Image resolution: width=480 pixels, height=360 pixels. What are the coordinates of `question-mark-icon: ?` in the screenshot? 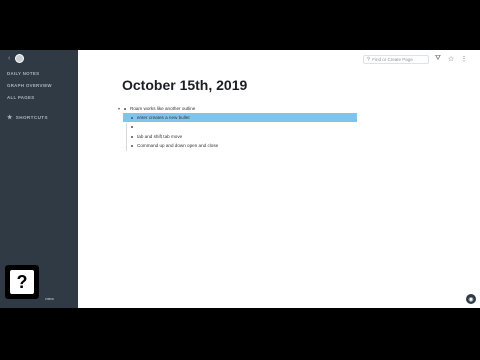 It's located at (22, 282).